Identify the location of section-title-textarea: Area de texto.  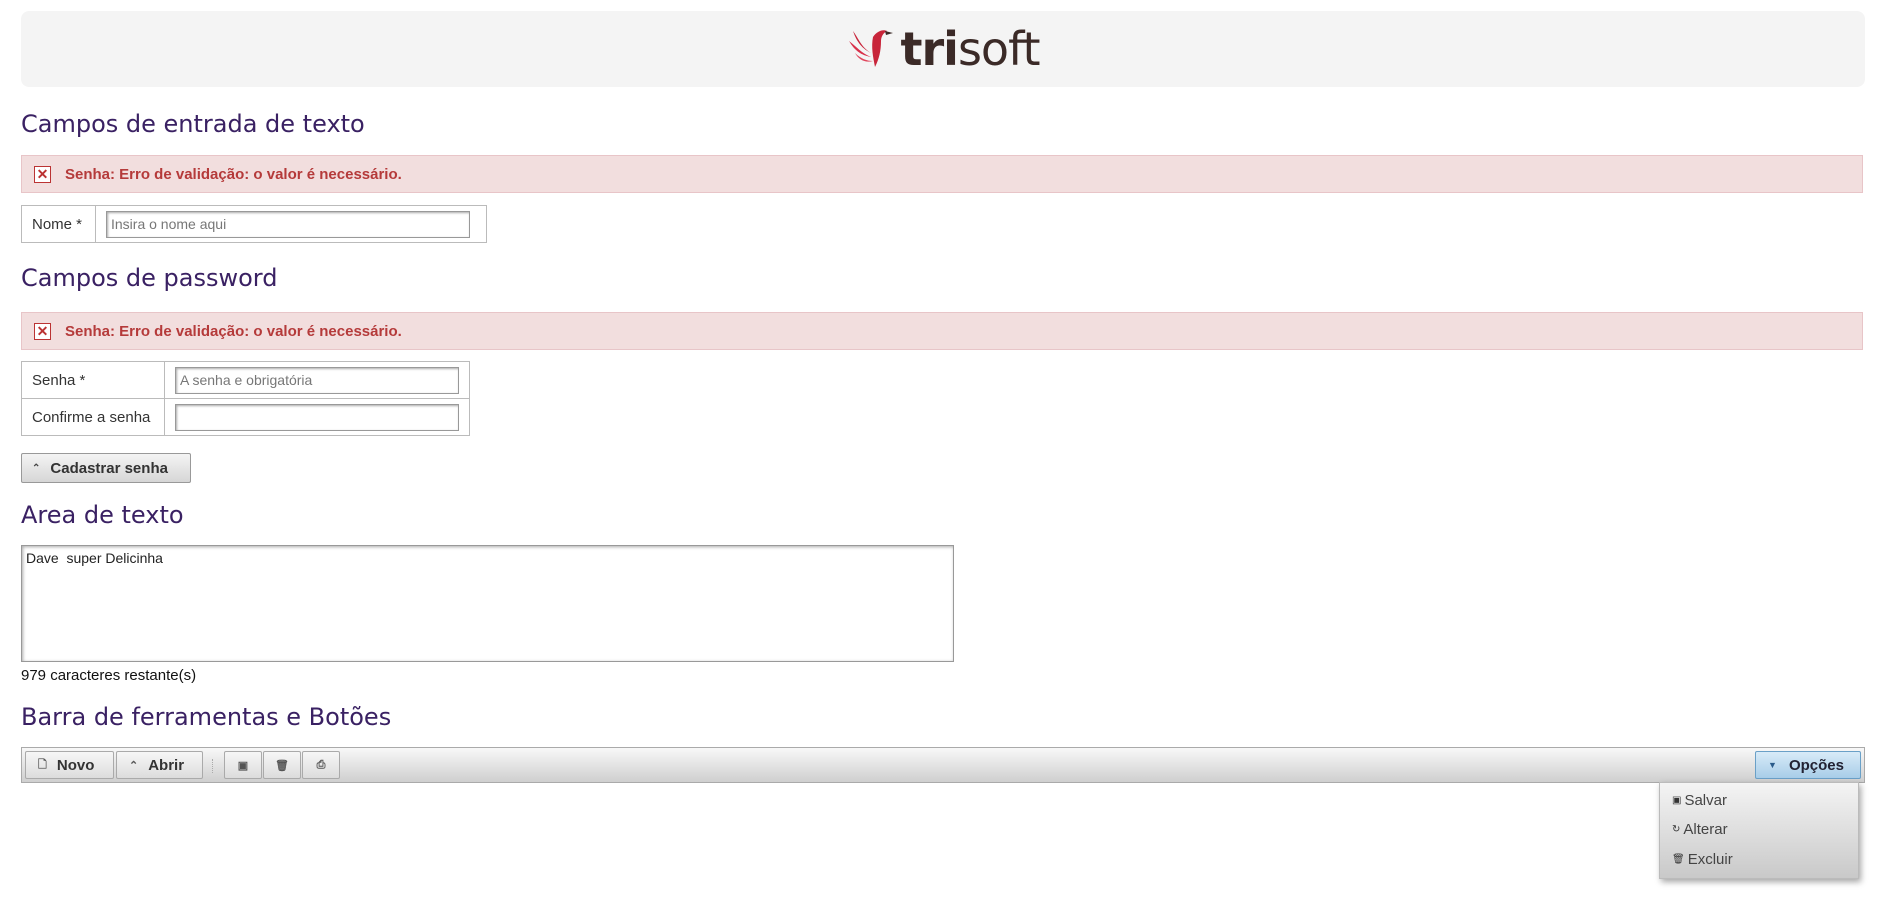
(102, 515).